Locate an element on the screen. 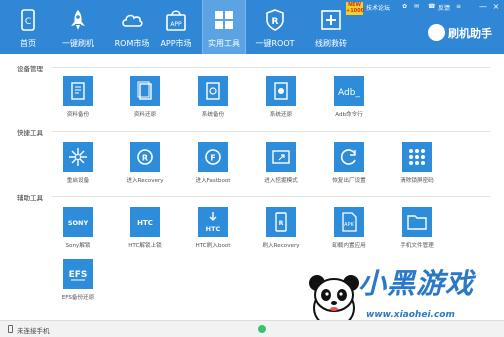 The image size is (504, 337). menu-icon: ≡ is located at coordinates (458, 6).